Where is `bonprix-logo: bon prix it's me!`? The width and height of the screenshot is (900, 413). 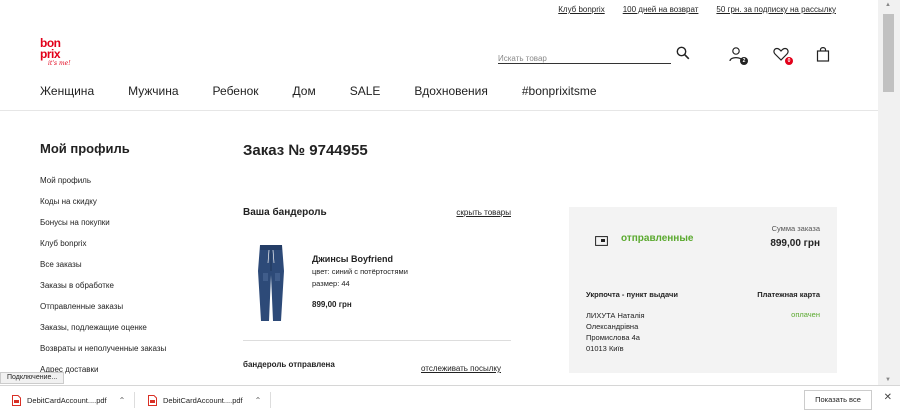 bonprix-logo: bon prix it's me! is located at coordinates (57, 54).